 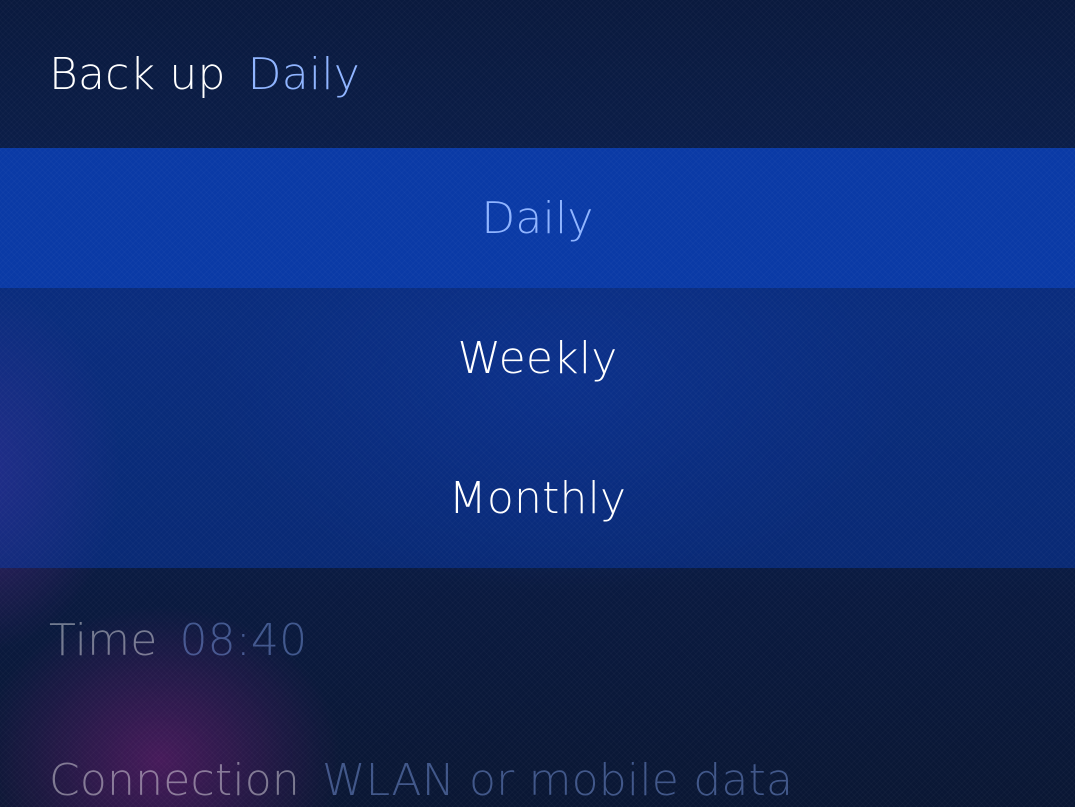 I want to click on connection-label: Connection, so click(x=174, y=780).